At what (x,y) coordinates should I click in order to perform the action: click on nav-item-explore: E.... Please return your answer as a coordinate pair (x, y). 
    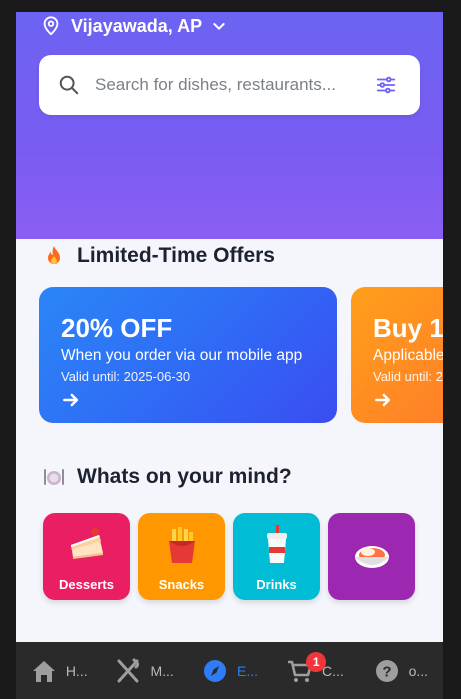
    Looking at the image, I should click on (229, 670).